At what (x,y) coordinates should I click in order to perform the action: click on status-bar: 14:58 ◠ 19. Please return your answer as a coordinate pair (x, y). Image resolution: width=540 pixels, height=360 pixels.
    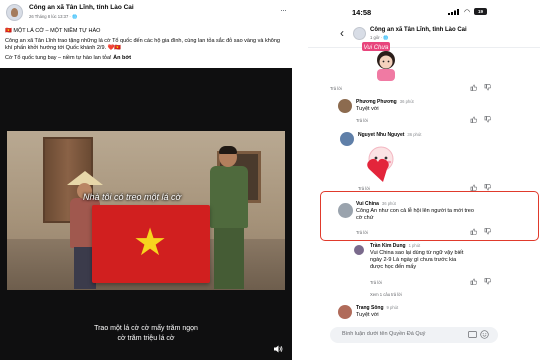
    Looking at the image, I should click on (424, 8).